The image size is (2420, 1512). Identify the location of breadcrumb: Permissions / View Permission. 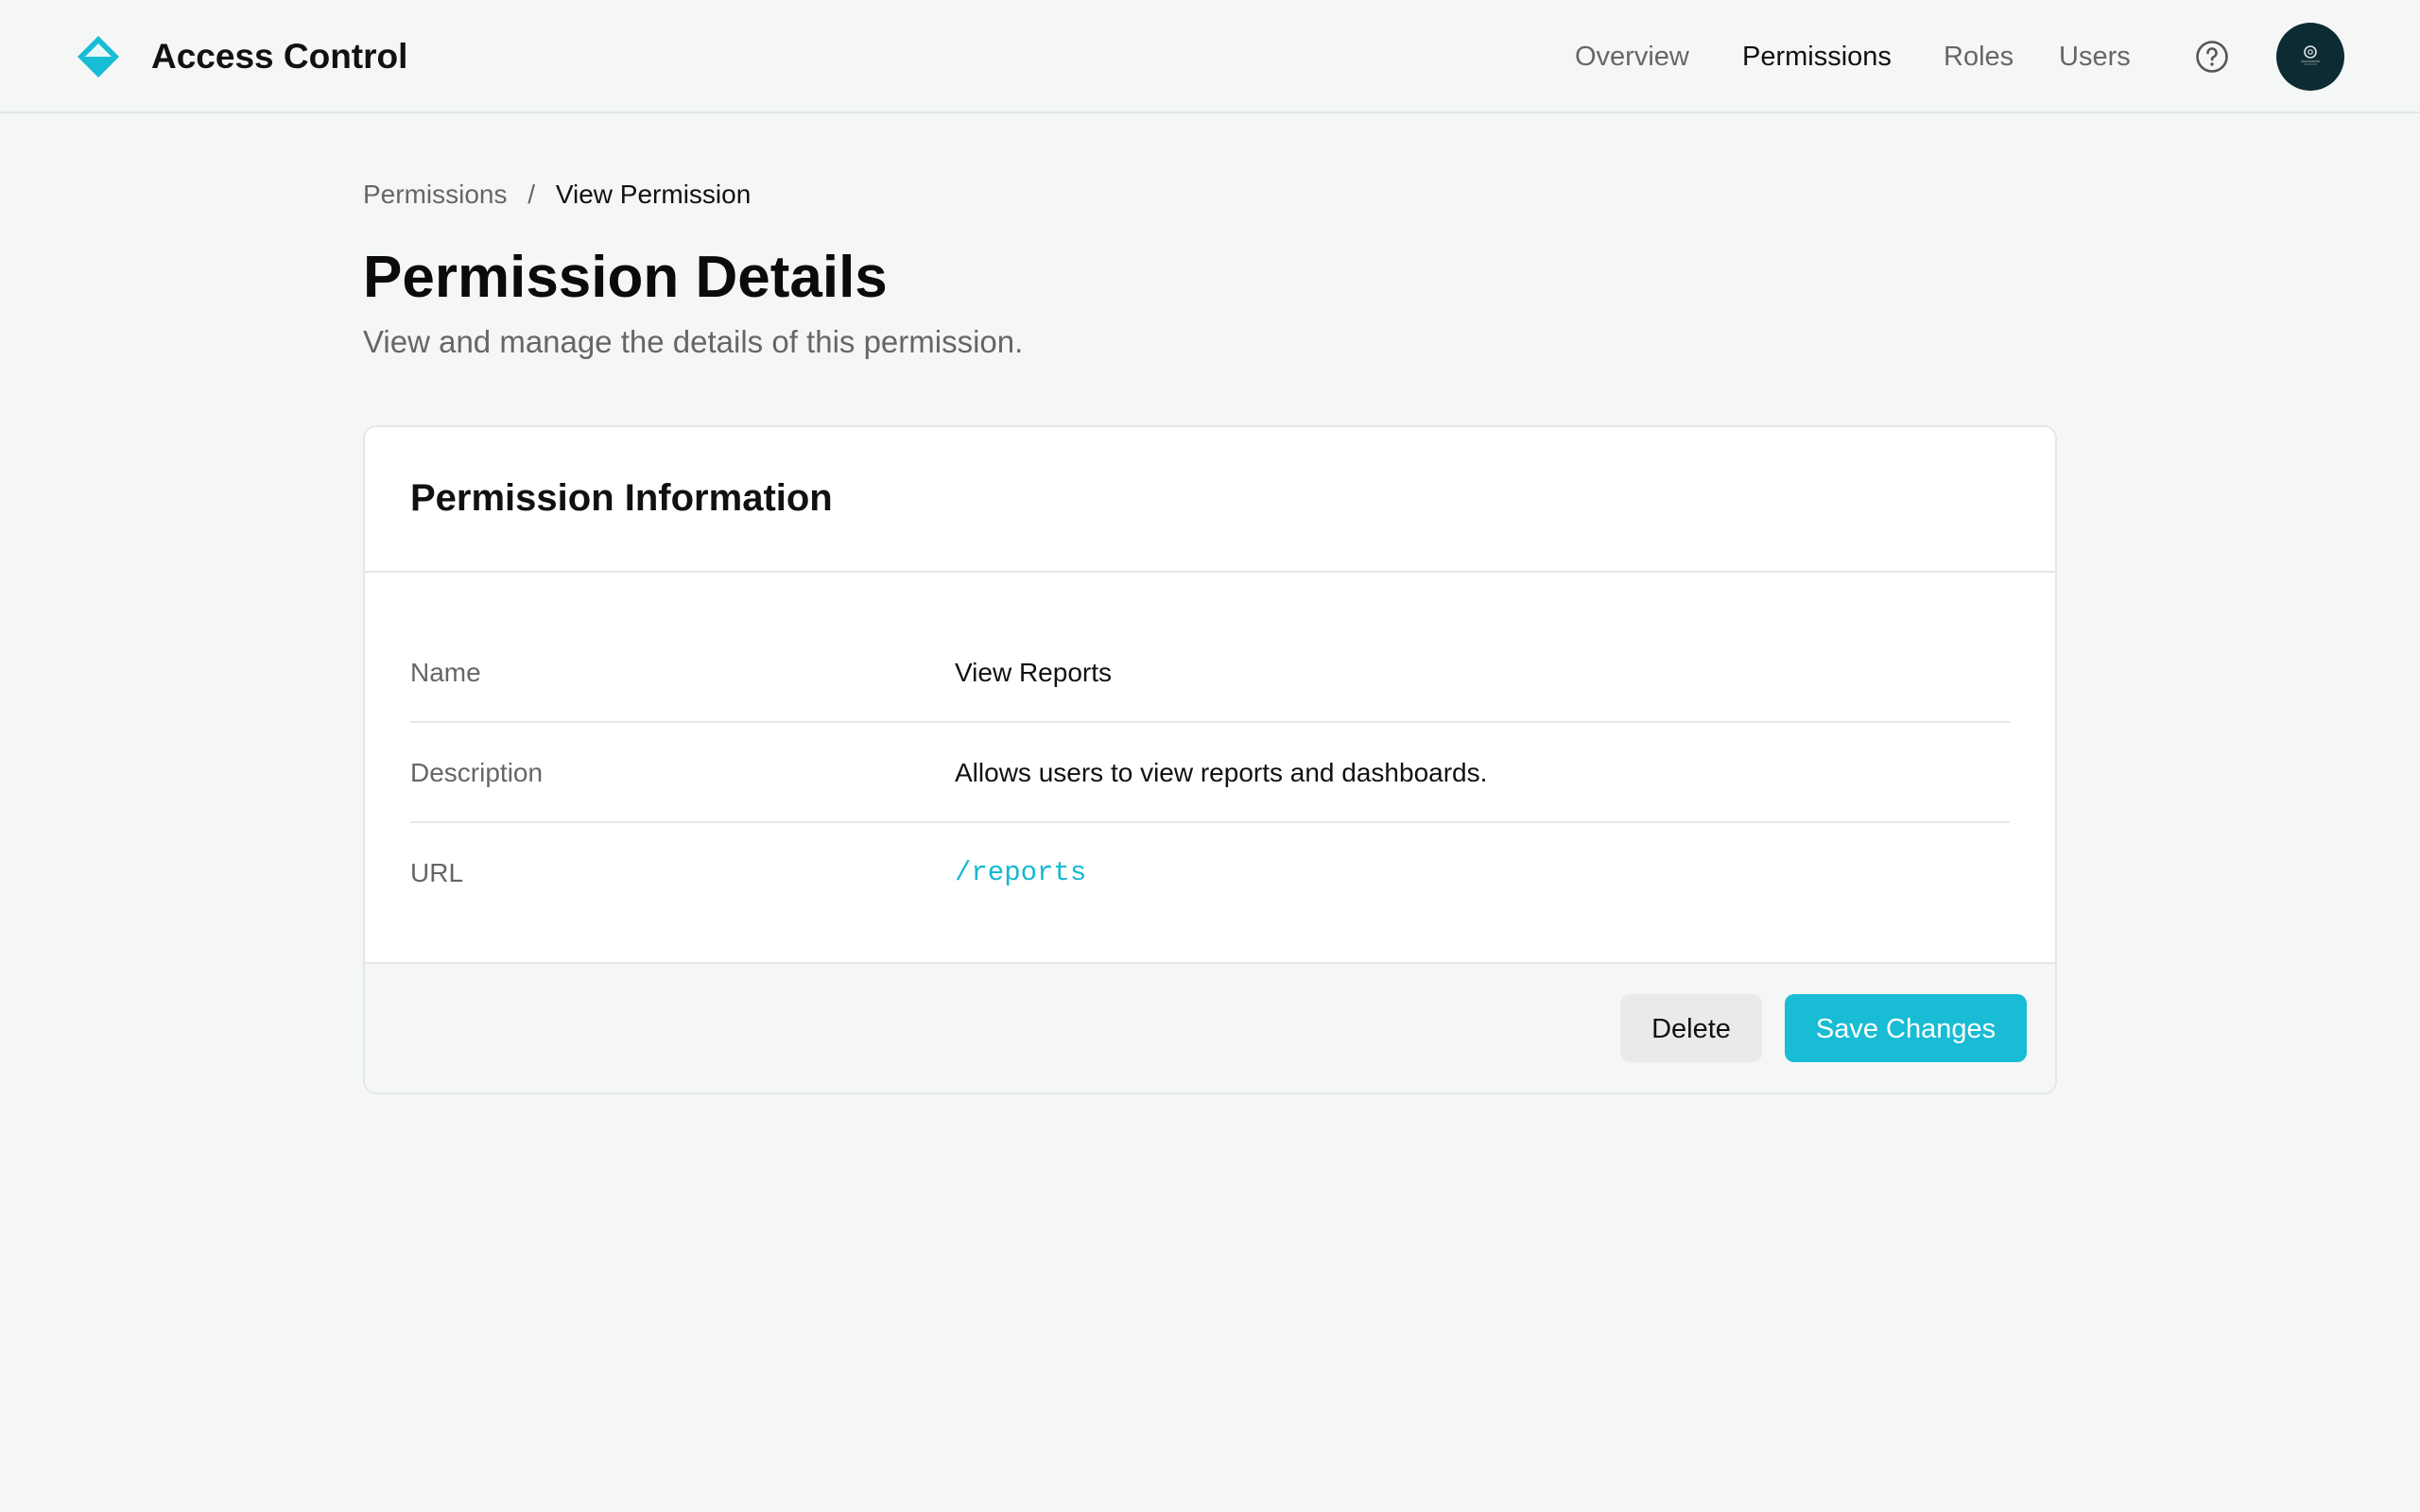
(557, 195).